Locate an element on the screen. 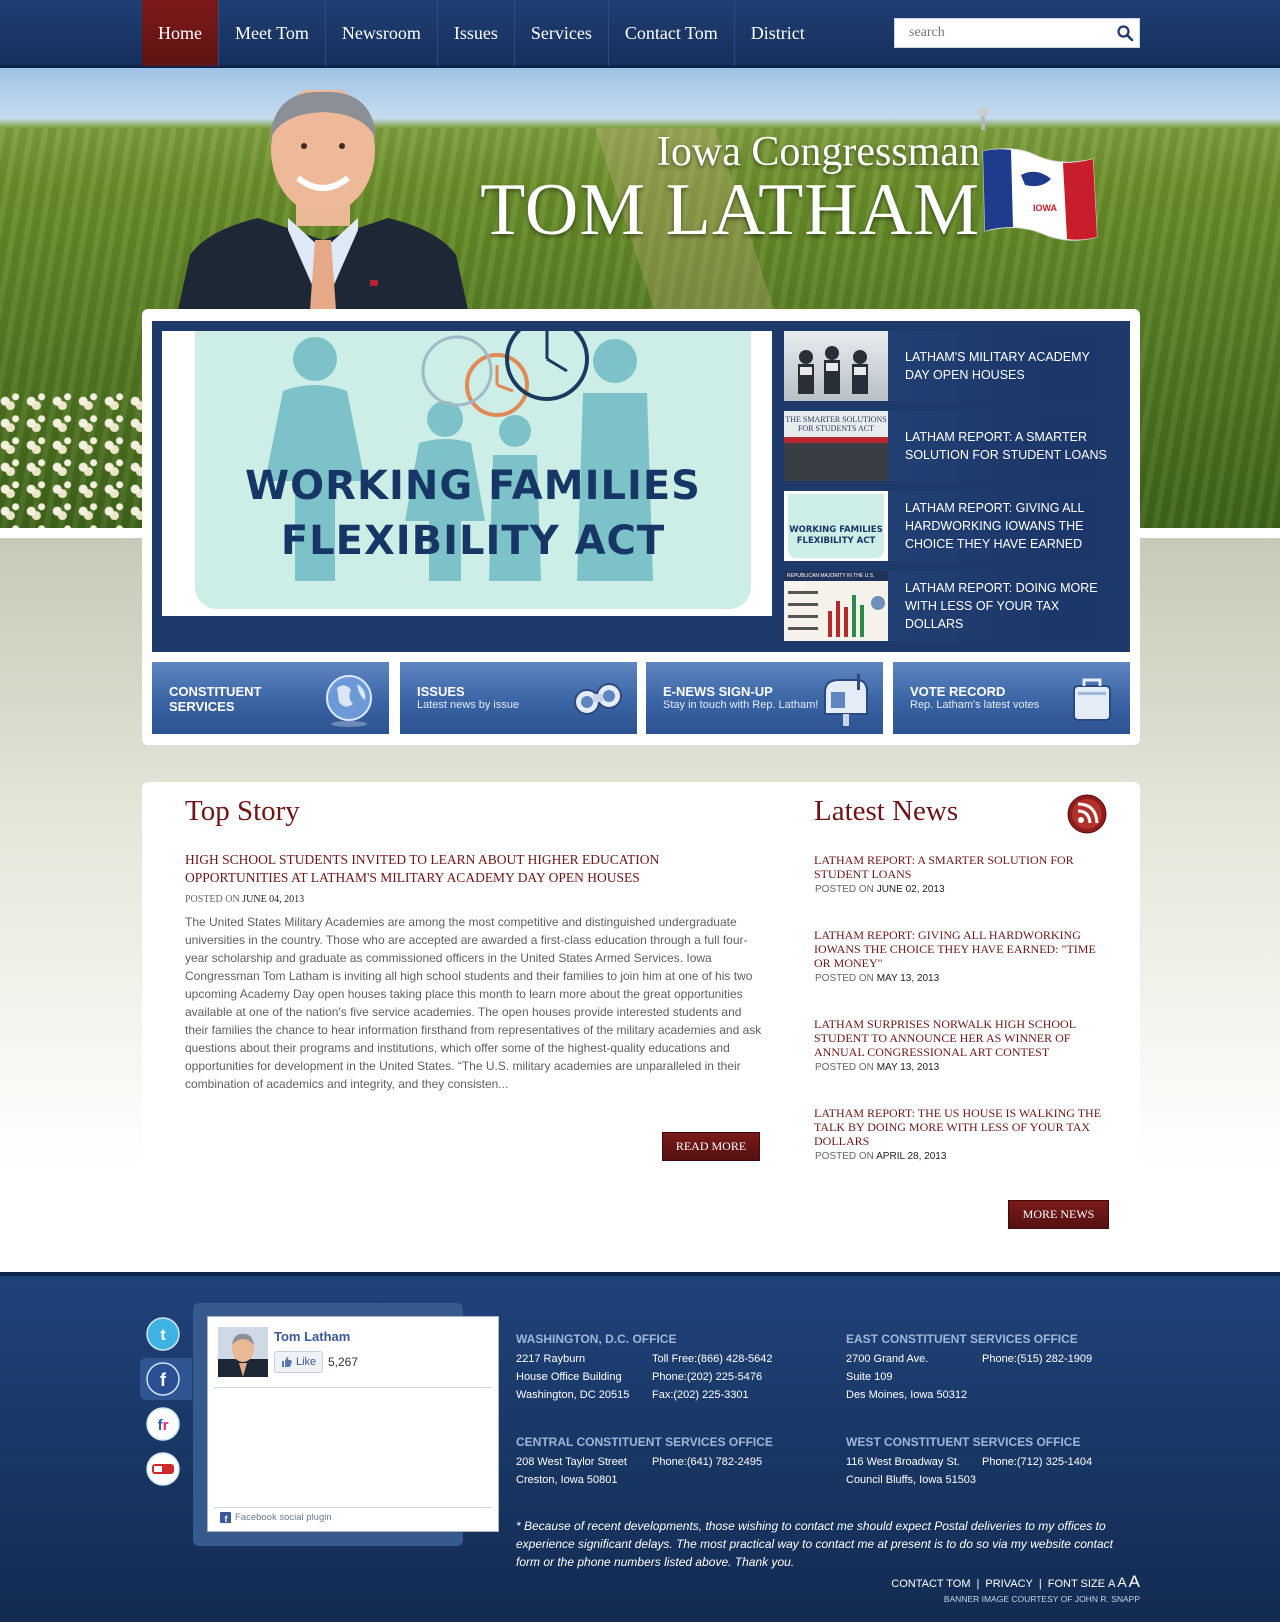 This screenshot has width=1280, height=1622. nav-issues: Issues is located at coordinates (476, 33).